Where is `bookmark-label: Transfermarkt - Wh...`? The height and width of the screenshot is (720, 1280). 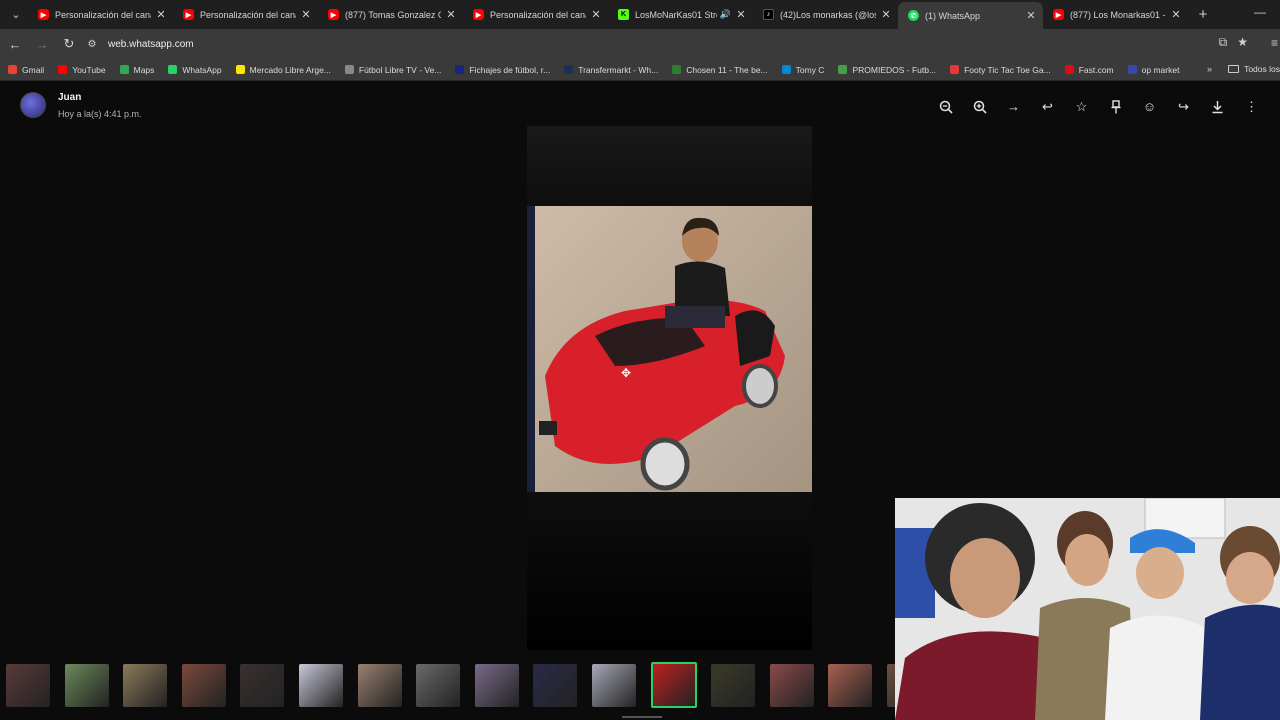
bookmark-label: Transfermarkt - Wh... is located at coordinates (618, 69).